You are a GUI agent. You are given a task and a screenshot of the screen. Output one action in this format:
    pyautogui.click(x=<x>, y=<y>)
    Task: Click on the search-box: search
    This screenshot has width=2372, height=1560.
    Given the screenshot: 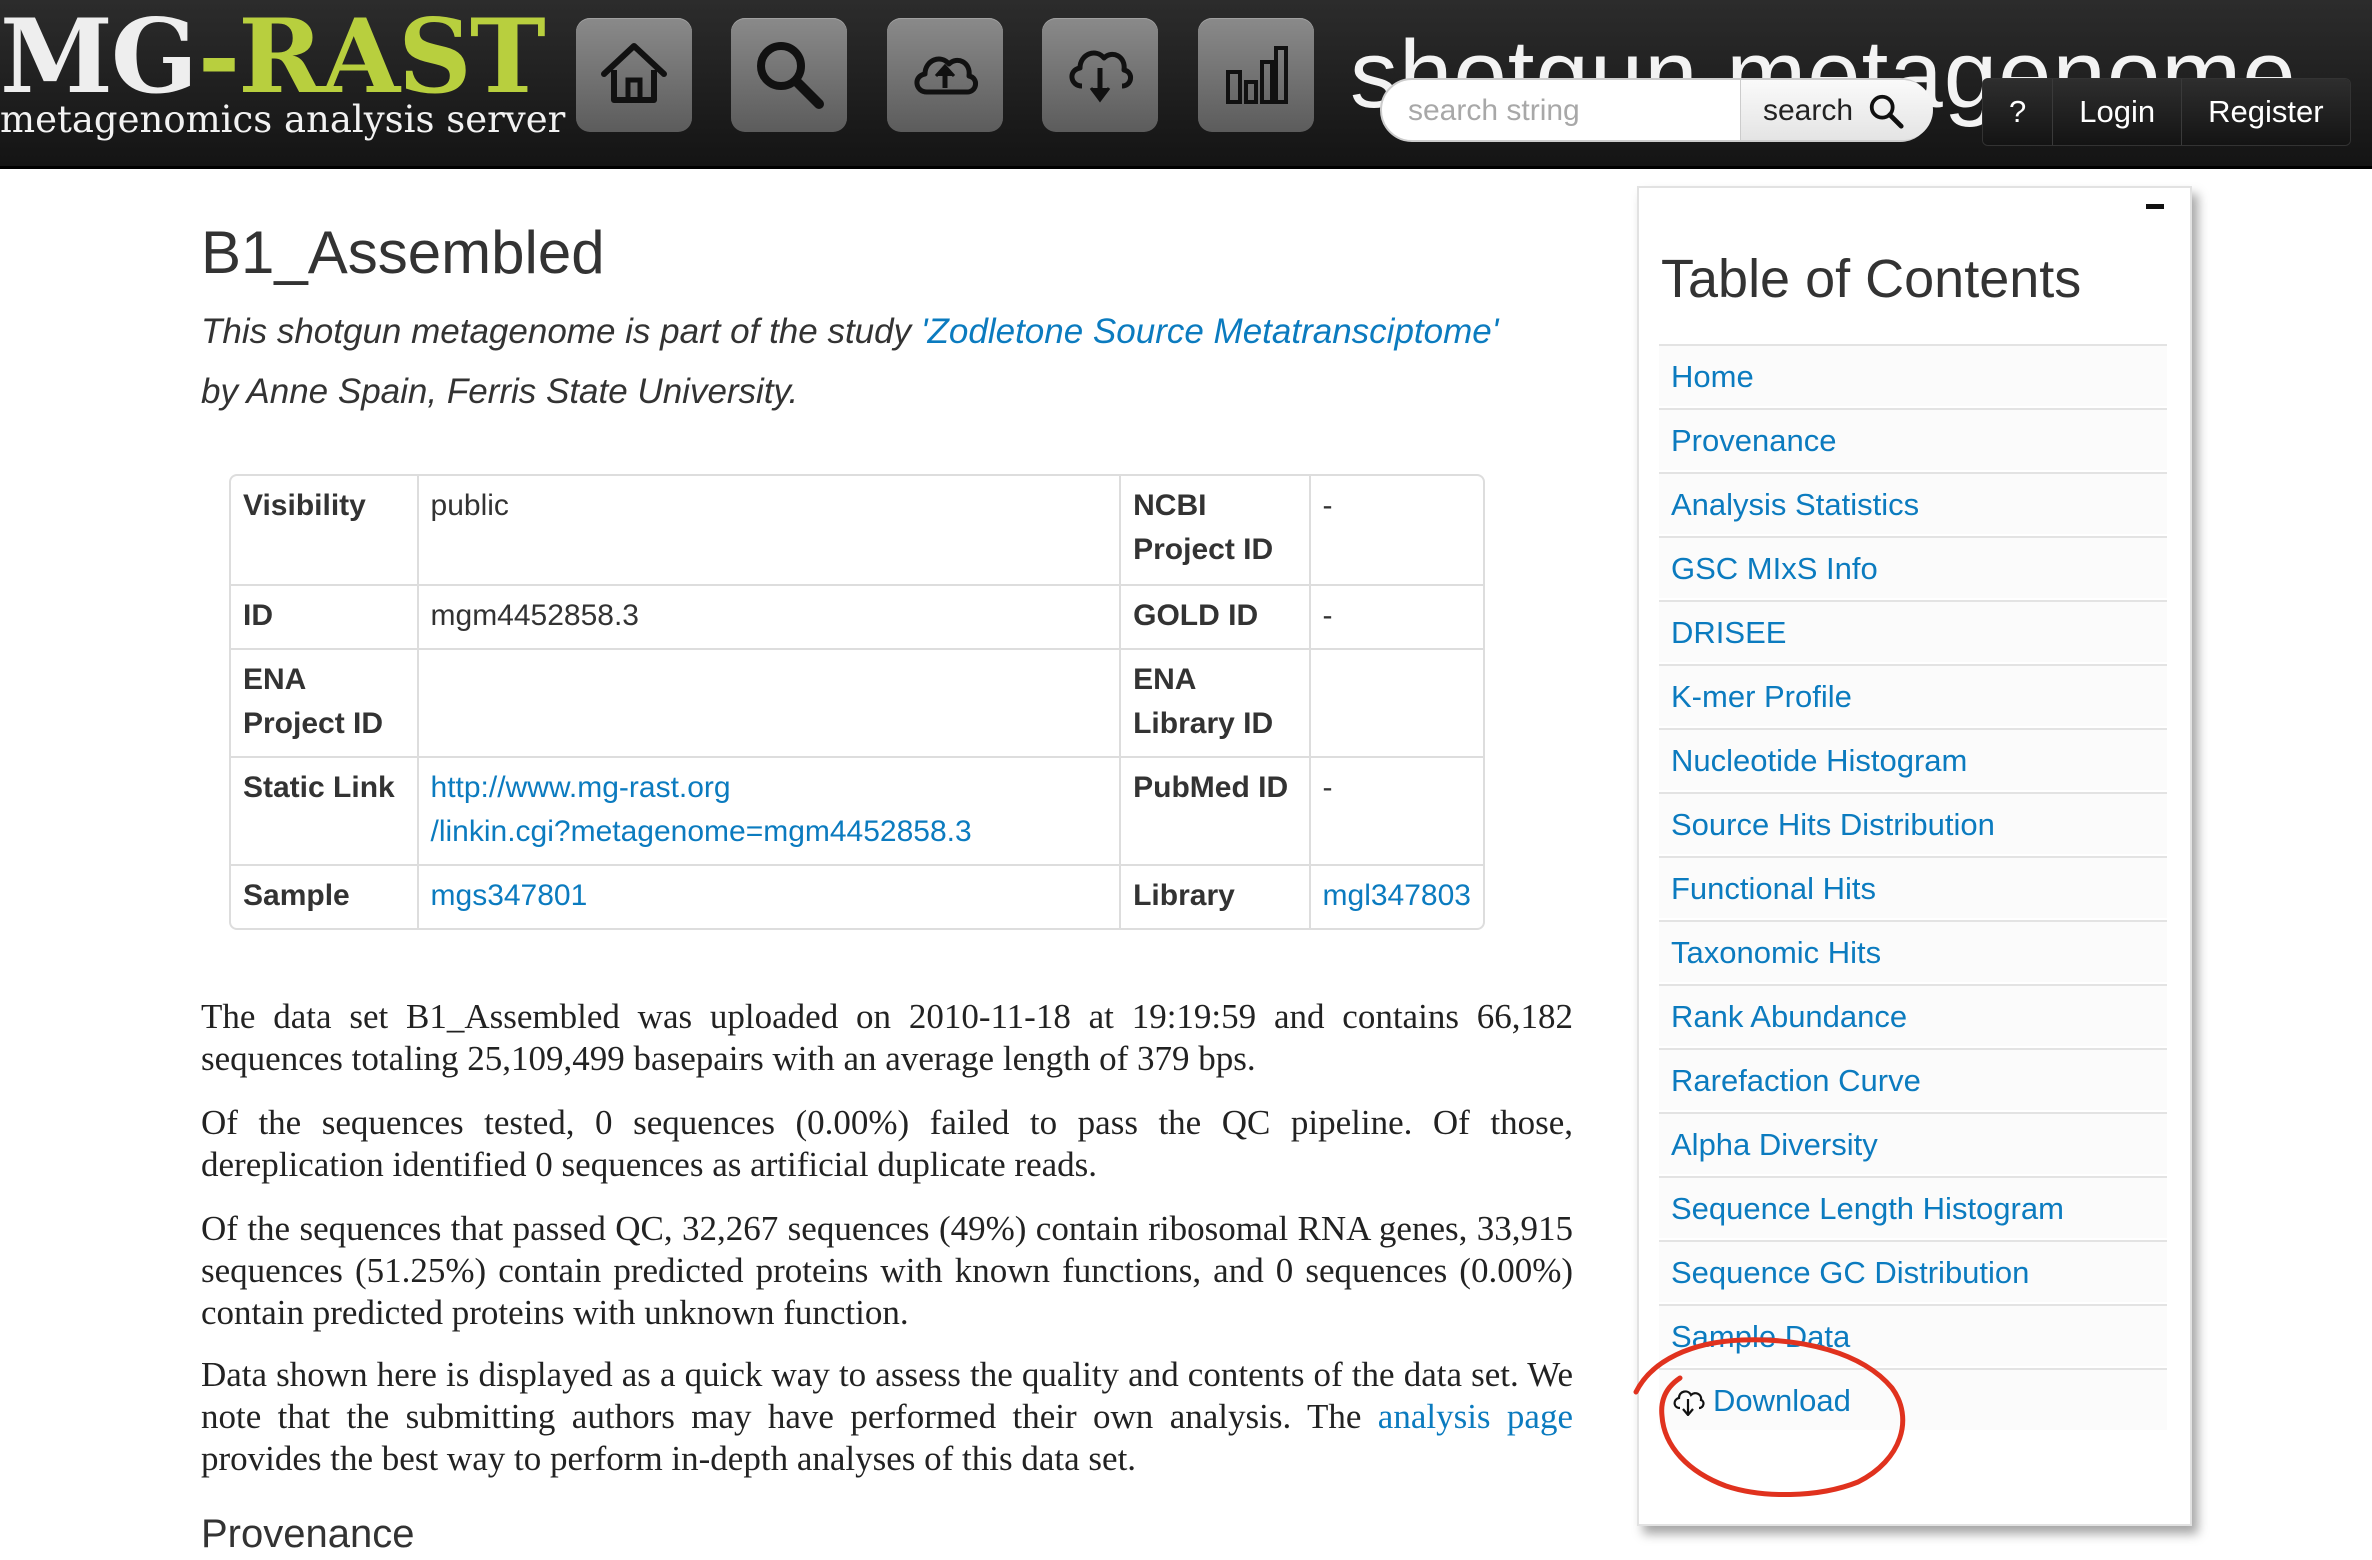 What is the action you would take?
    pyautogui.click(x=1656, y=110)
    